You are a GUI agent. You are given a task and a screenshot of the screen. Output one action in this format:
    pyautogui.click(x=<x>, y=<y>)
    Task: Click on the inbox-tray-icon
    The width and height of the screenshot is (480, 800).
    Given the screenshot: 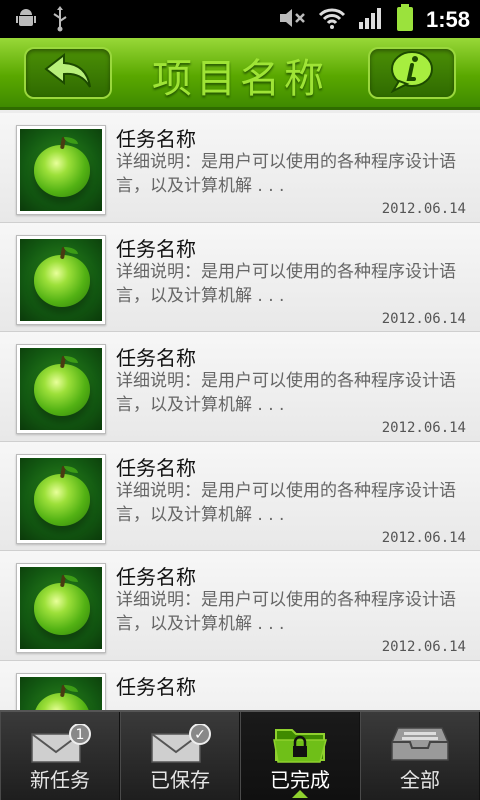 What is the action you would take?
    pyautogui.click(x=420, y=746)
    